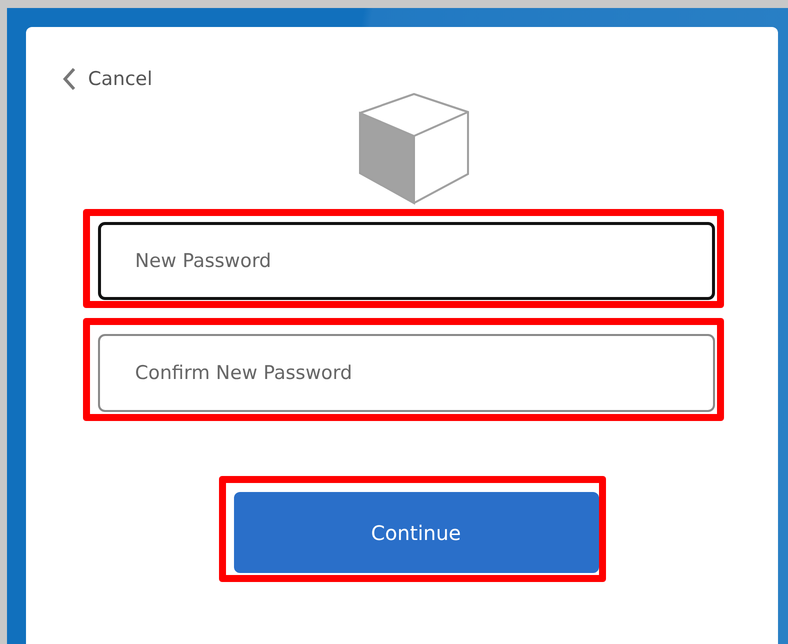 Image resolution: width=788 pixels, height=644 pixels. What do you see at coordinates (416, 532) in the screenshot?
I see `continue-button: Continue` at bounding box center [416, 532].